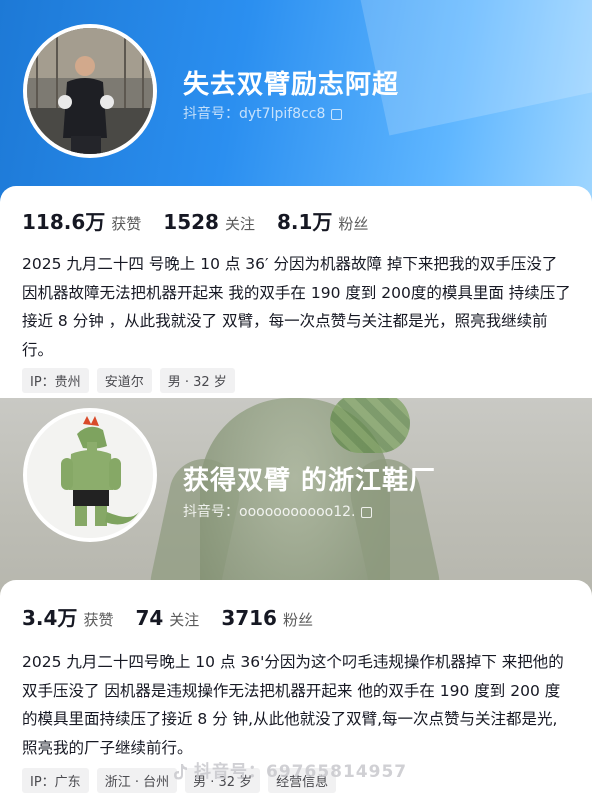 The image size is (592, 800). Describe the element at coordinates (254, 114) in the screenshot. I see `douyin-id-text: 抖音号：dyt7lpif8cc8` at that location.